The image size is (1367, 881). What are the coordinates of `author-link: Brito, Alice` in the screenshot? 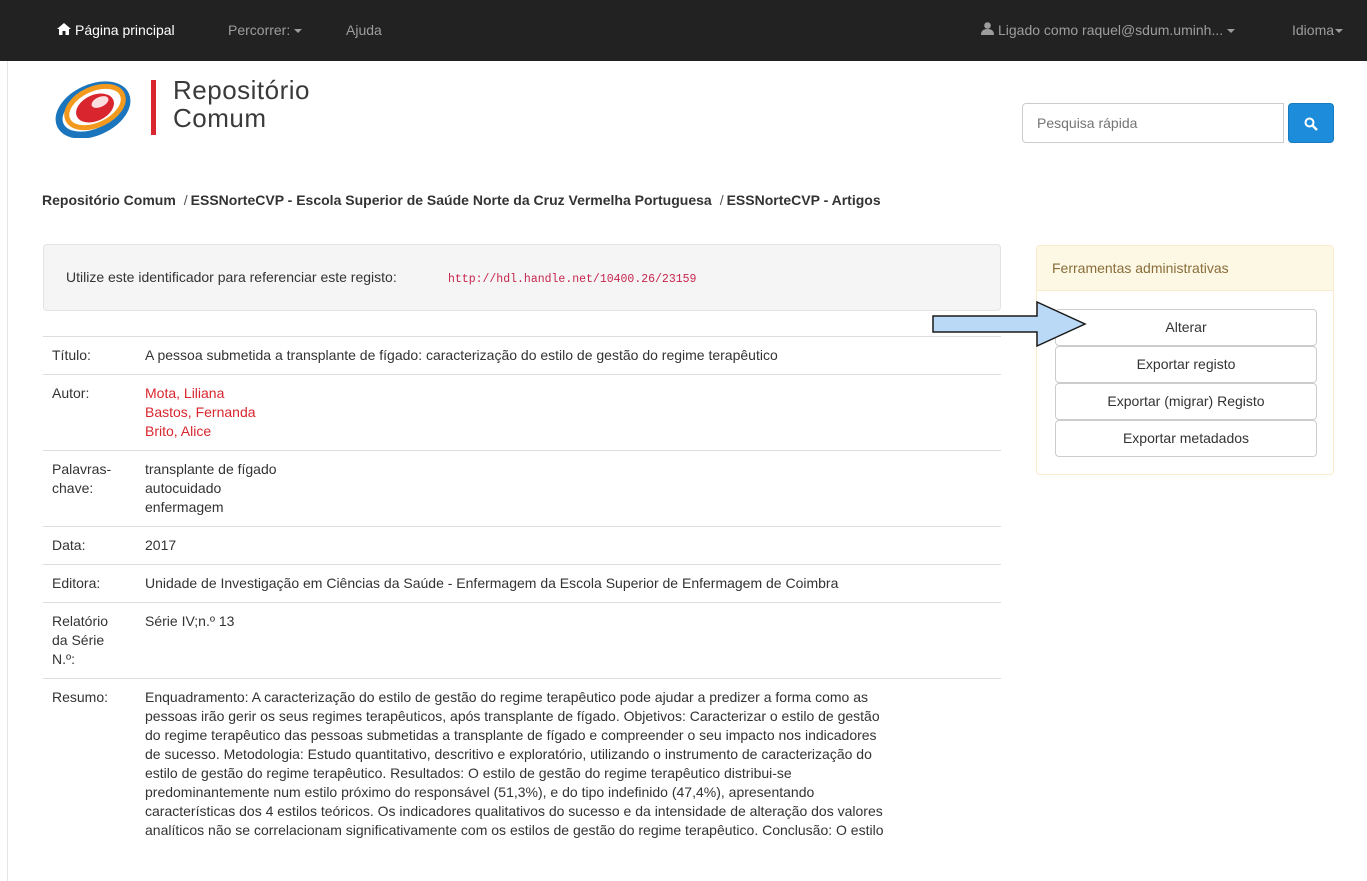 It's located at (569, 431).